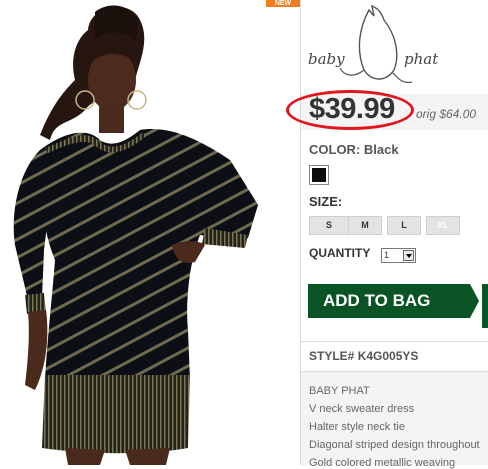  What do you see at coordinates (408, 255) in the screenshot?
I see `chevron-down-icon` at bounding box center [408, 255].